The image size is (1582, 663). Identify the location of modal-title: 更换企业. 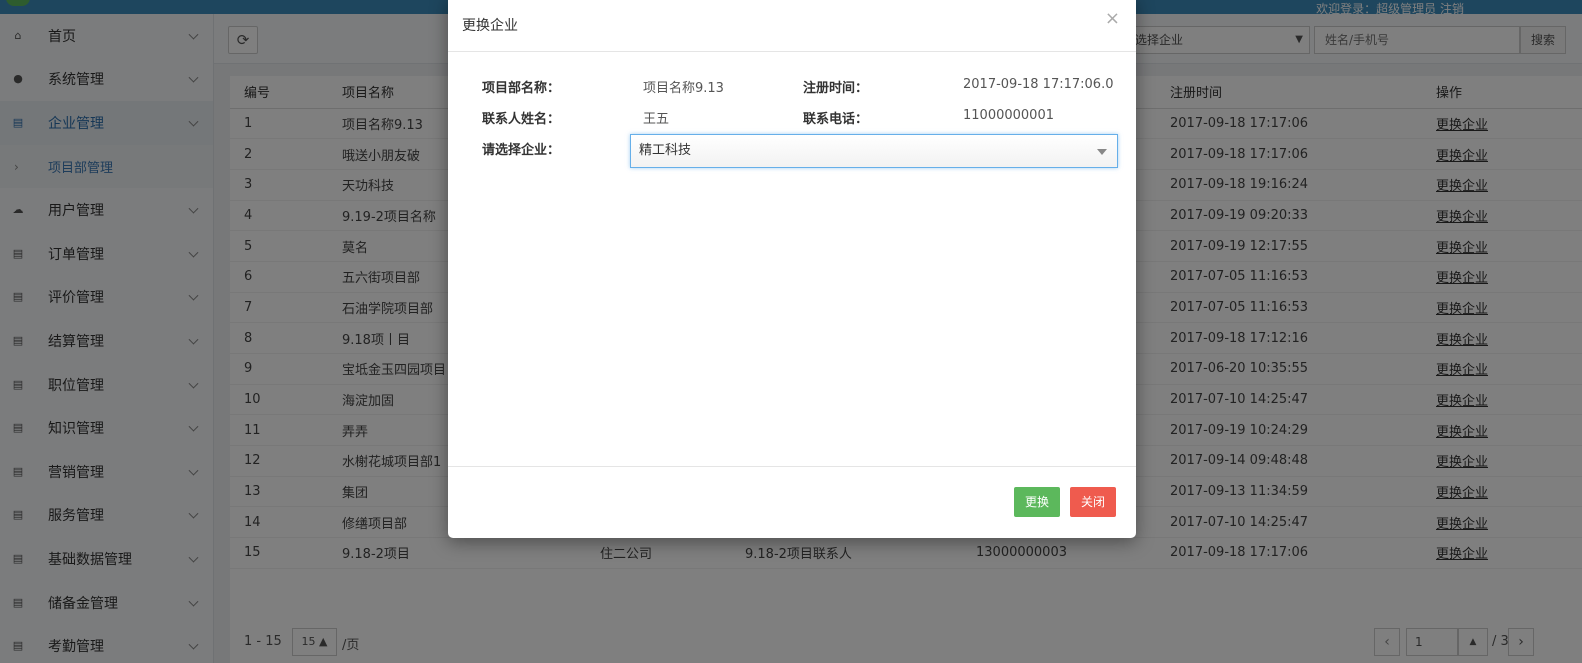
(490, 26).